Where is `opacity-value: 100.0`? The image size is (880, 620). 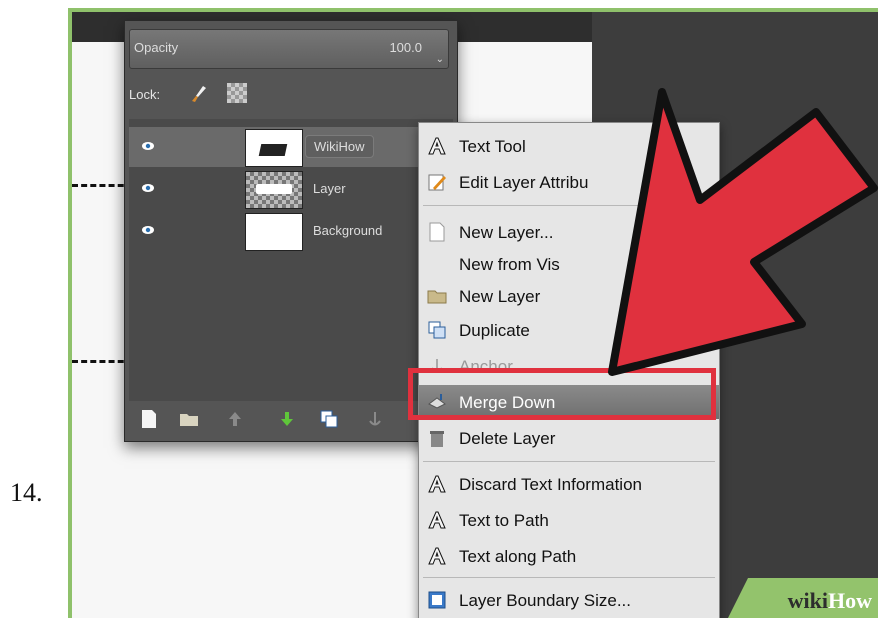 opacity-value: 100.0 is located at coordinates (405, 47).